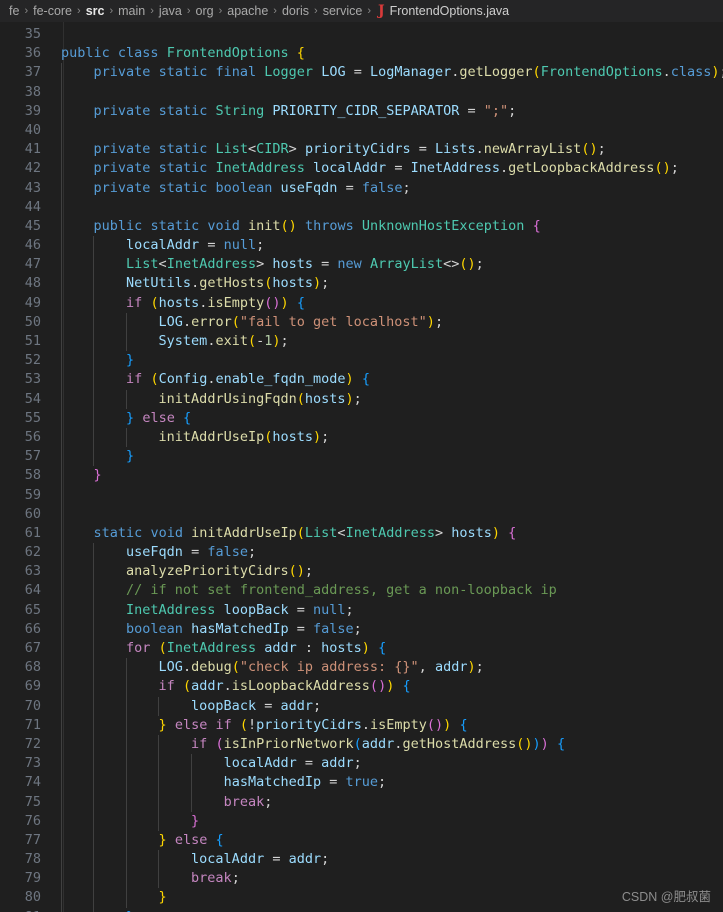  I want to click on code-line: 55 } else {, so click(361, 418).